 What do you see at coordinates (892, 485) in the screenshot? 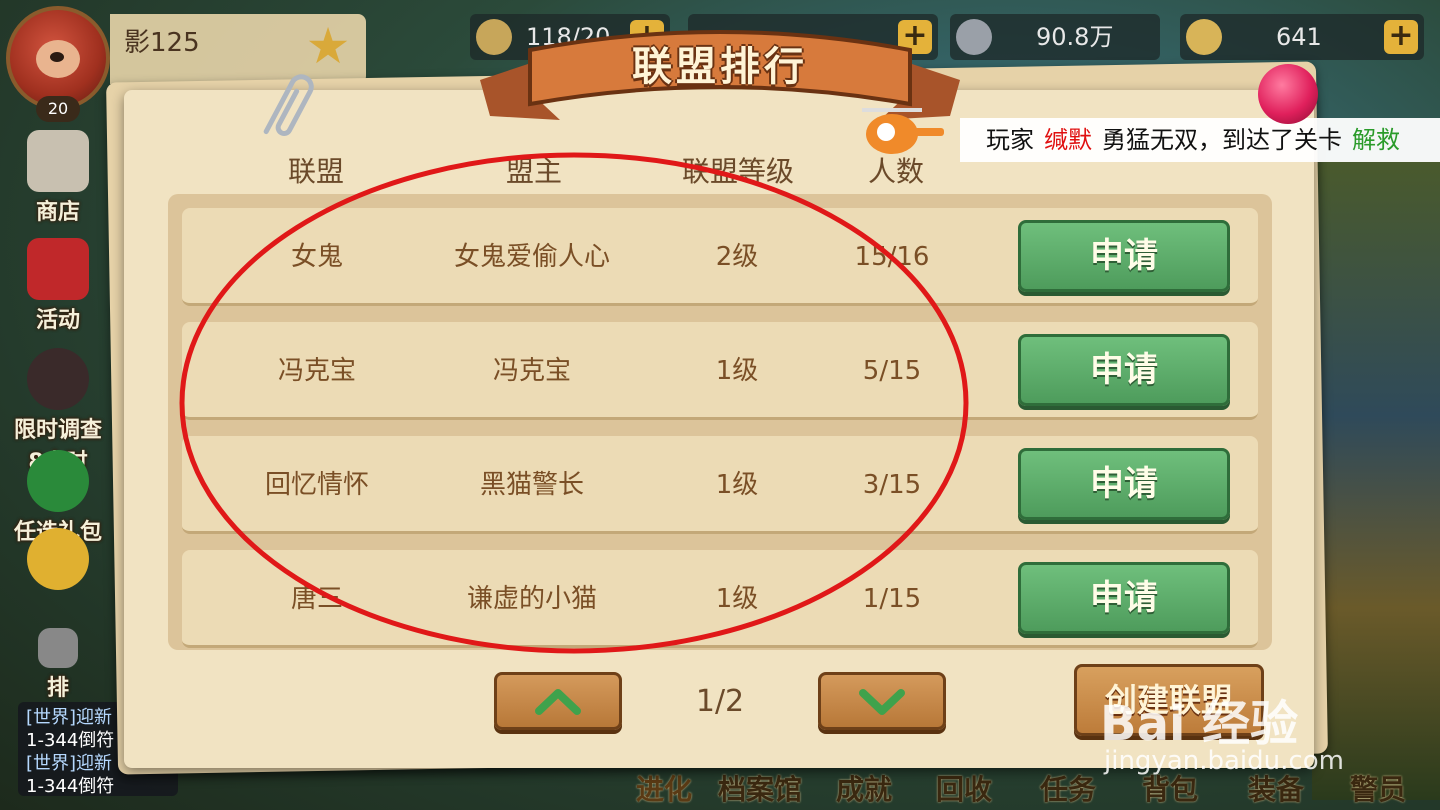
I see `alliance-members: 3/15` at bounding box center [892, 485].